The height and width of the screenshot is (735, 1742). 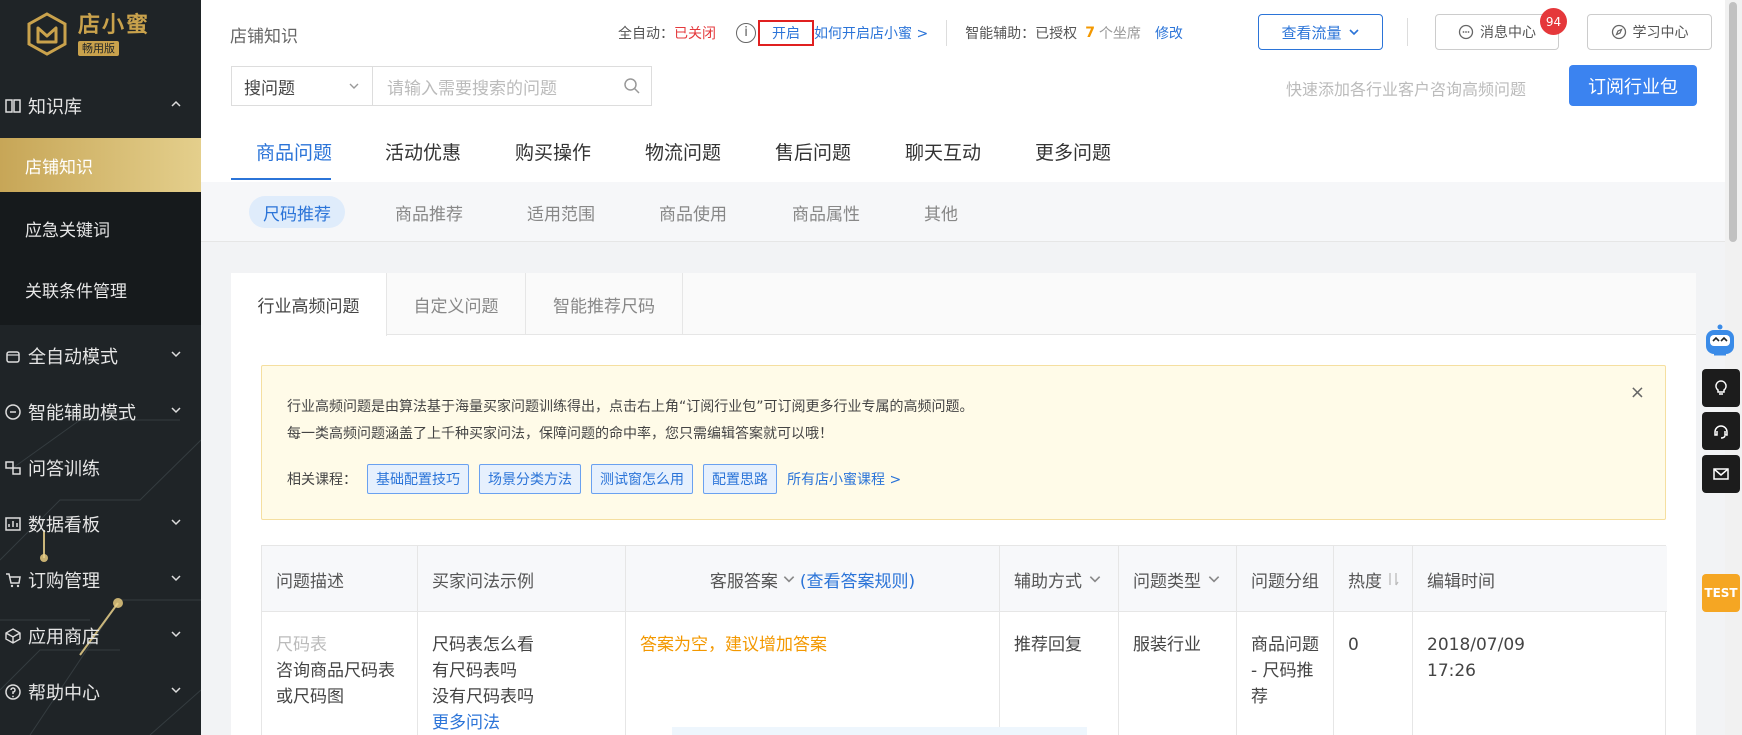 What do you see at coordinates (269, 88) in the screenshot?
I see `search-type-label: 搜问题` at bounding box center [269, 88].